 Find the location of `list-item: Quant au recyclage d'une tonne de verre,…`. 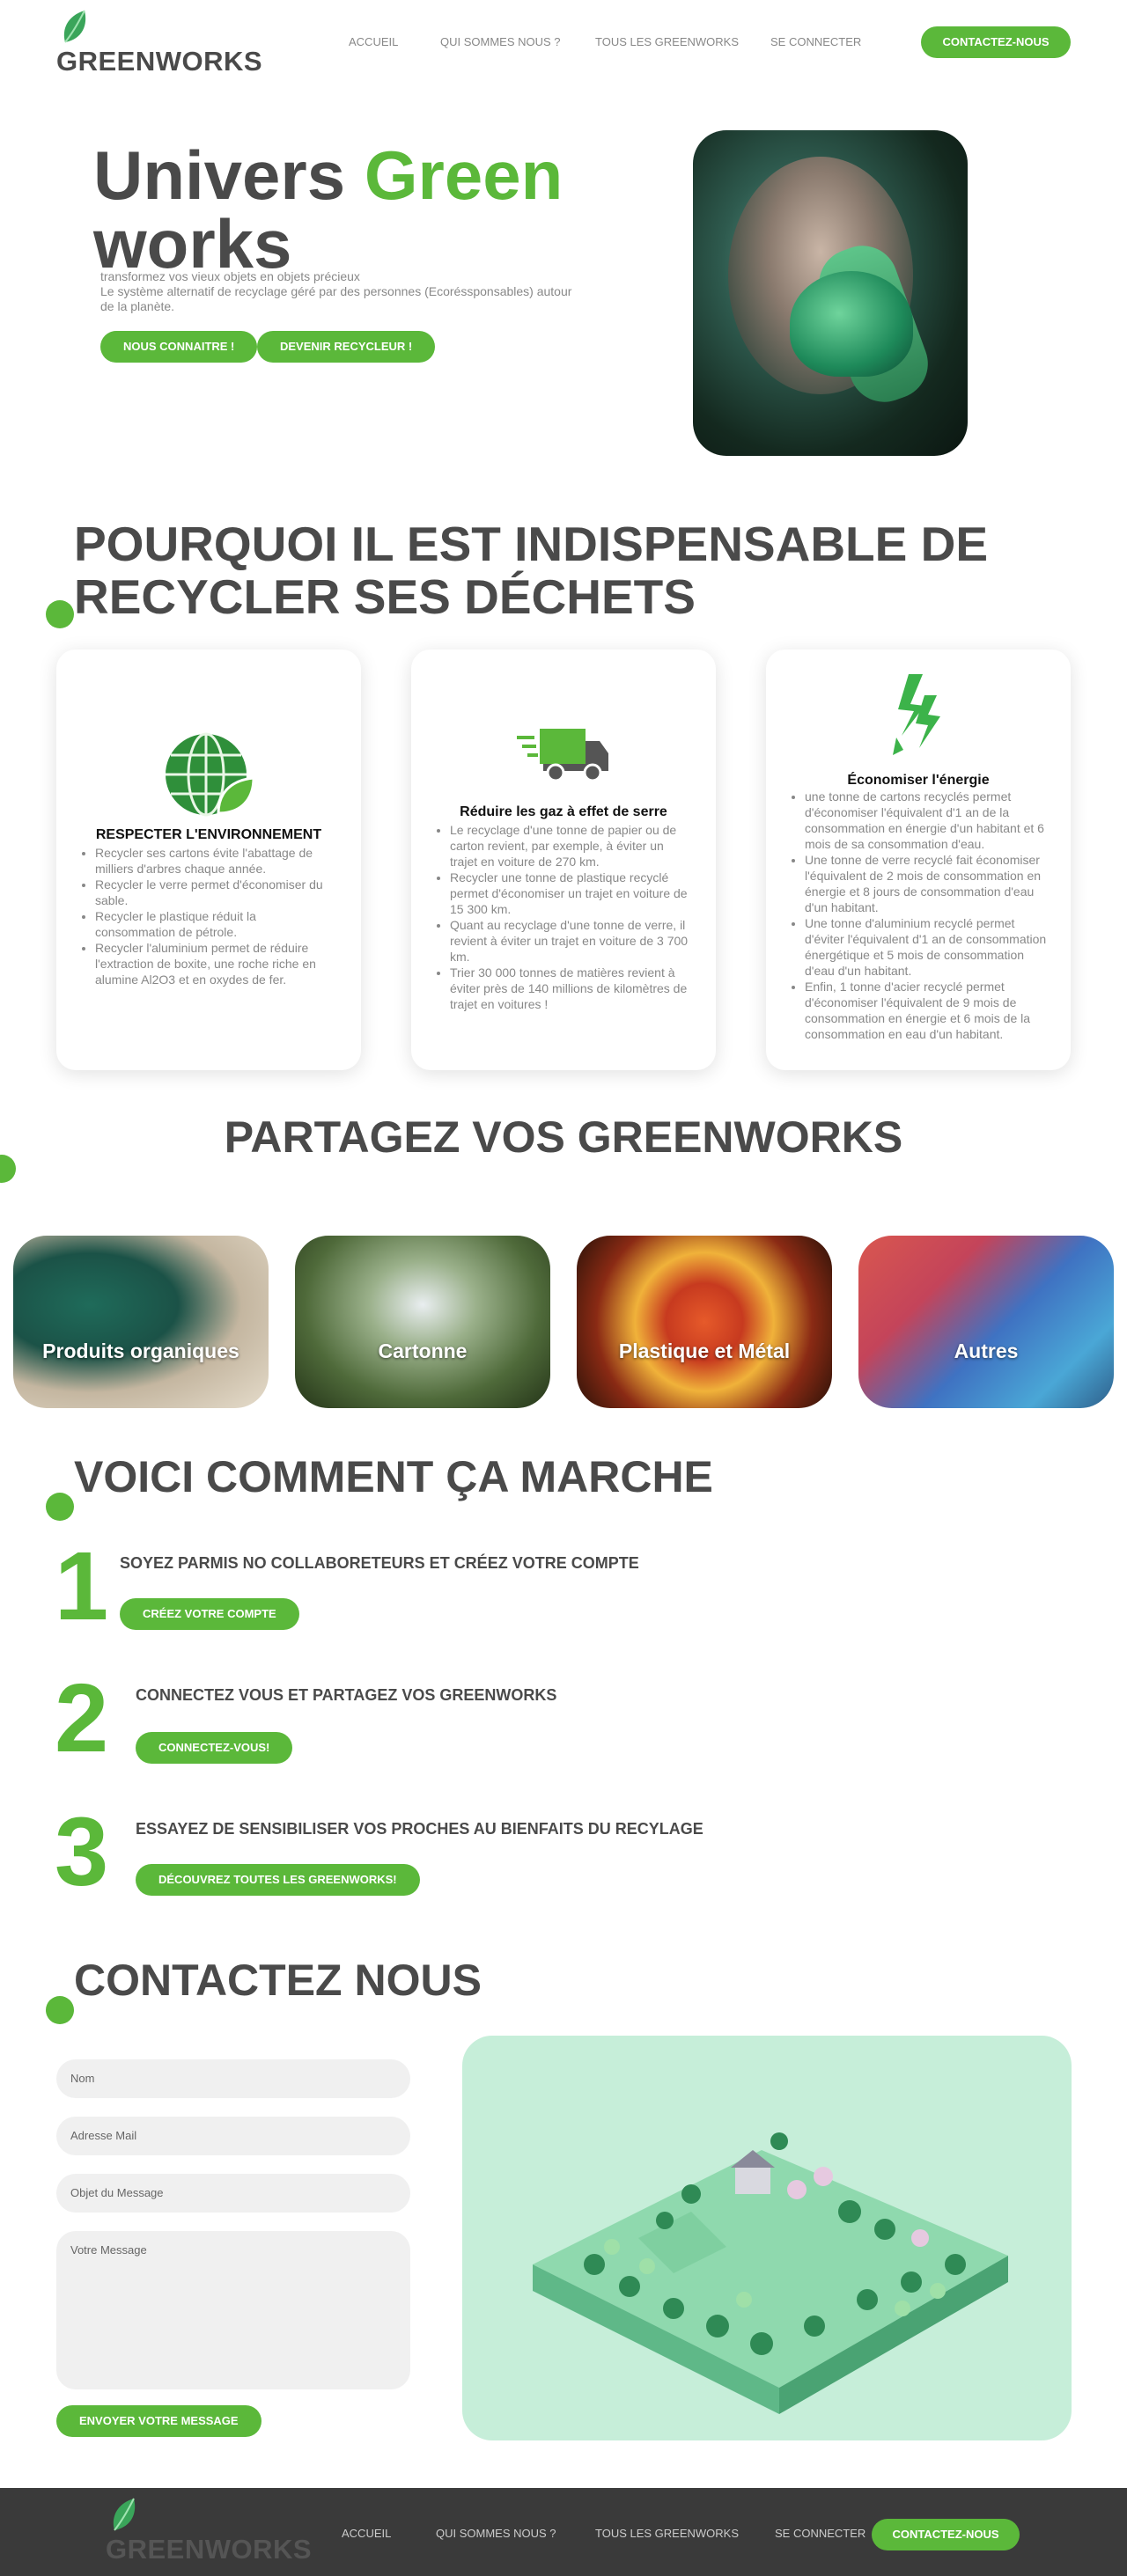

list-item: Quant au recyclage d'une tonne de verre,… is located at coordinates (571, 941).